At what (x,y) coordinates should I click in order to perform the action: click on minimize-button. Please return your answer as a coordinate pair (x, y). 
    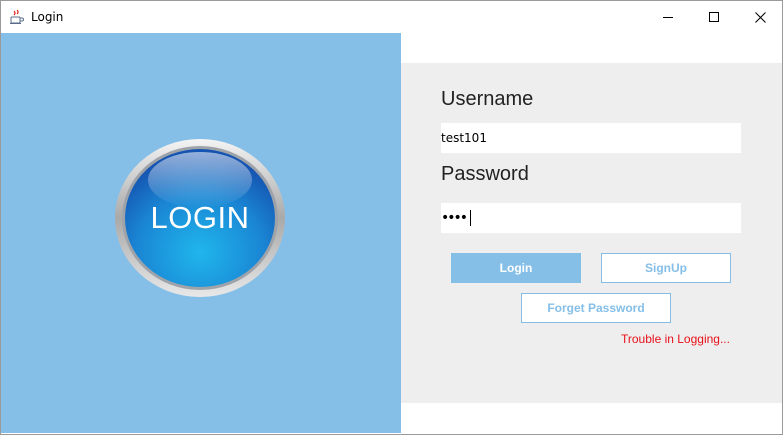
    Looking at the image, I should click on (668, 17).